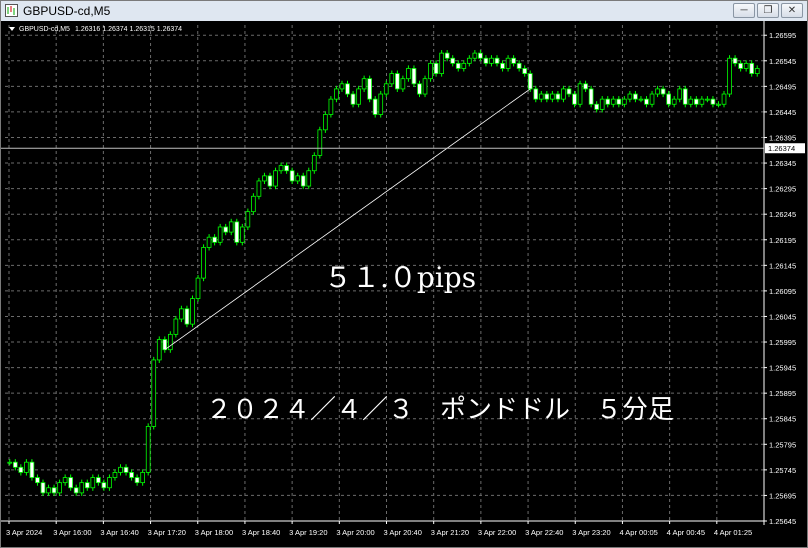  Describe the element at coordinates (497, 532) in the screenshot. I see `x-tick-label: 3 Apr 22:00` at that location.